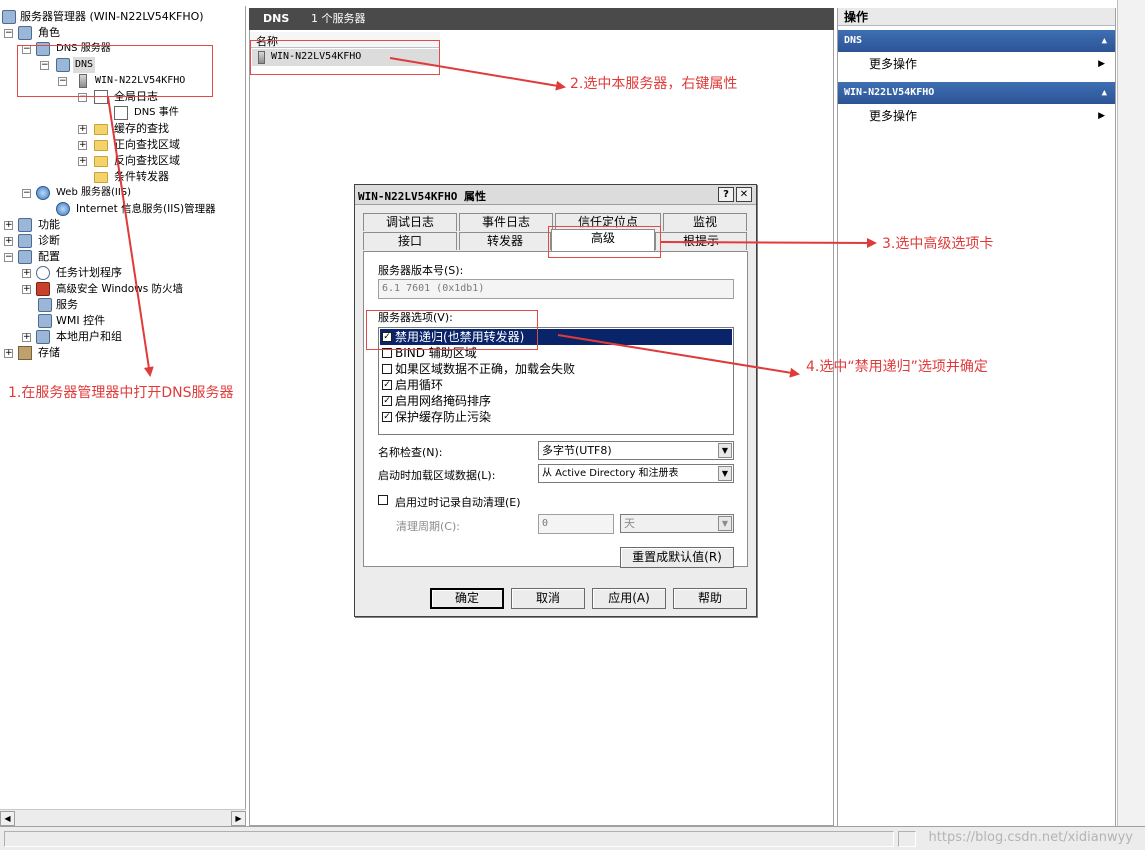 The image size is (1145, 850). I want to click on actions-section-server: WIN-N22LV54KFHO ▲, so click(976, 93).